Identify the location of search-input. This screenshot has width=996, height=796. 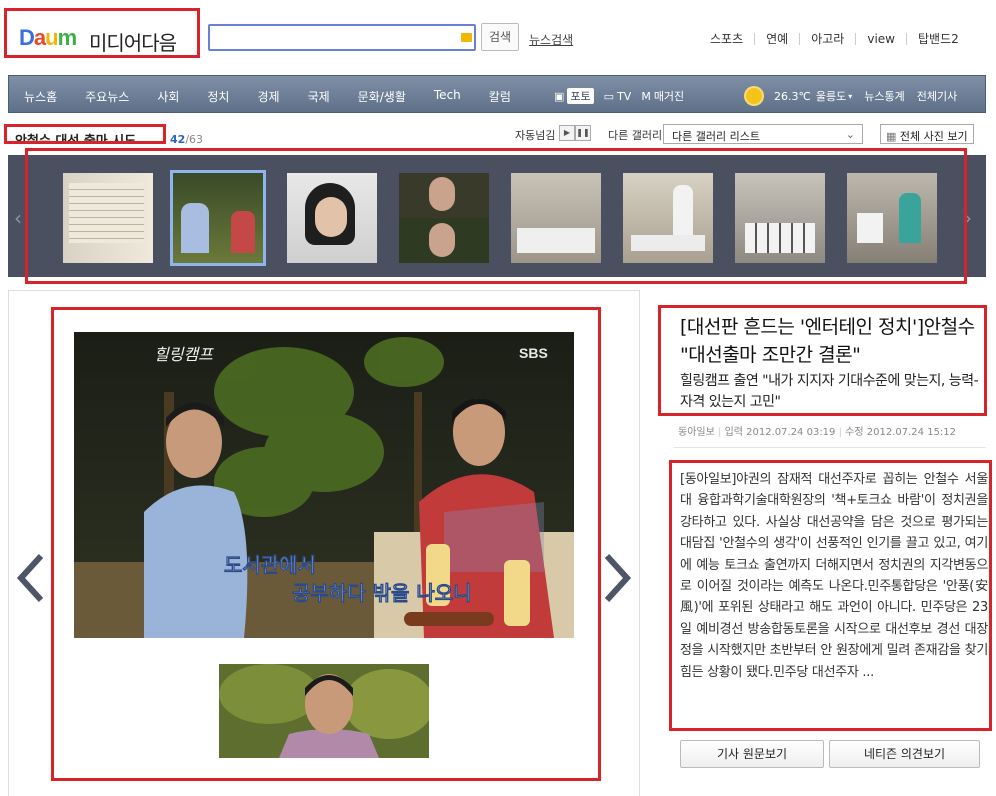
(342, 37).